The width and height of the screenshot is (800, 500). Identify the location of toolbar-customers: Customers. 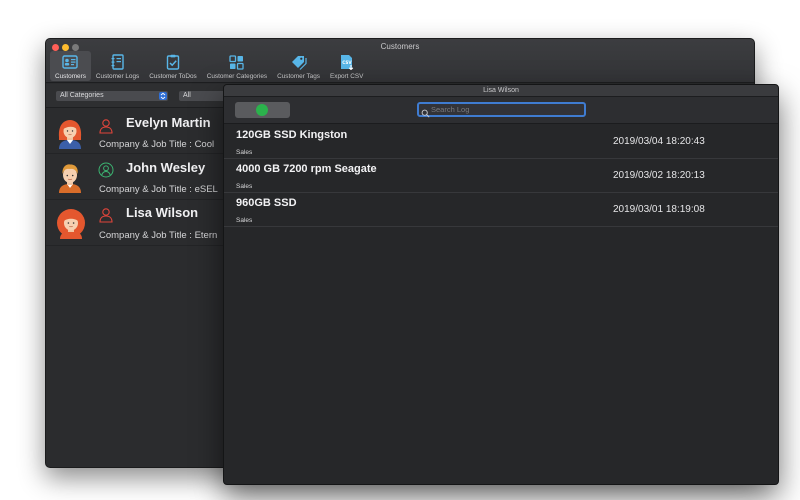
(70, 66).